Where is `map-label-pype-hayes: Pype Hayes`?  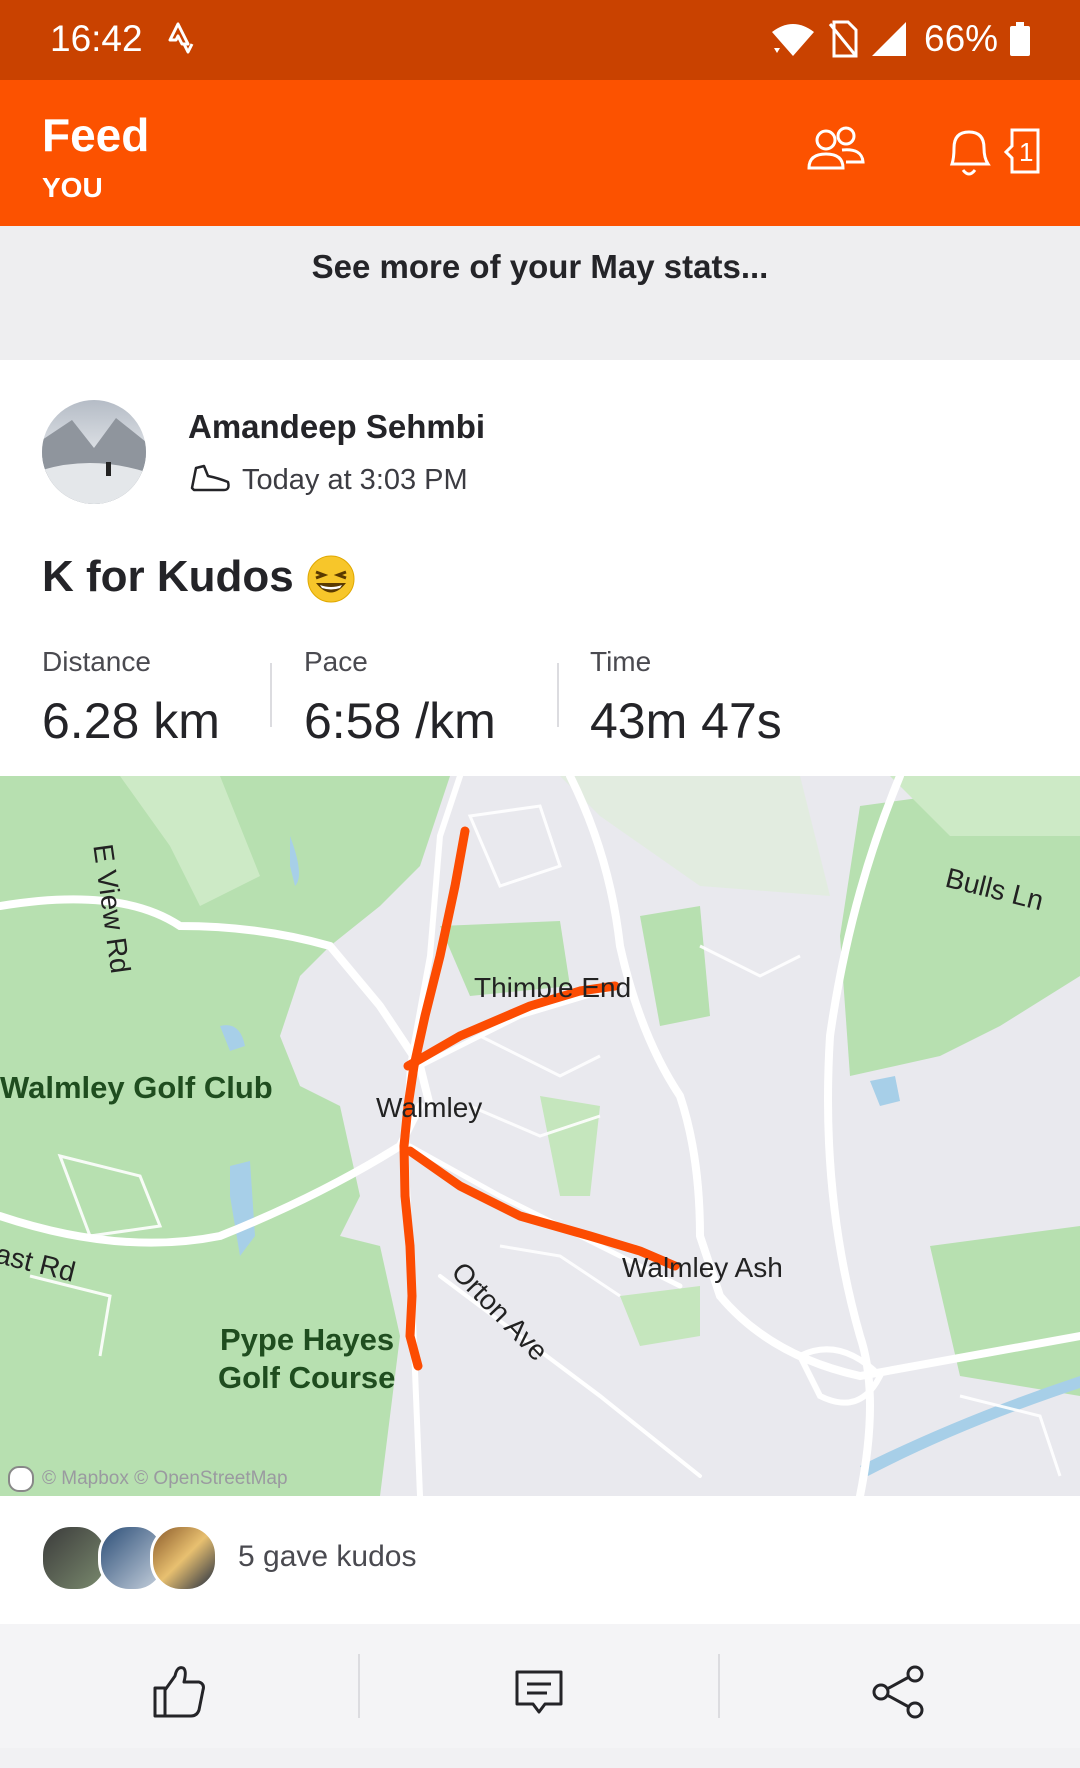 map-label-pype-hayes: Pype Hayes is located at coordinates (307, 1339).